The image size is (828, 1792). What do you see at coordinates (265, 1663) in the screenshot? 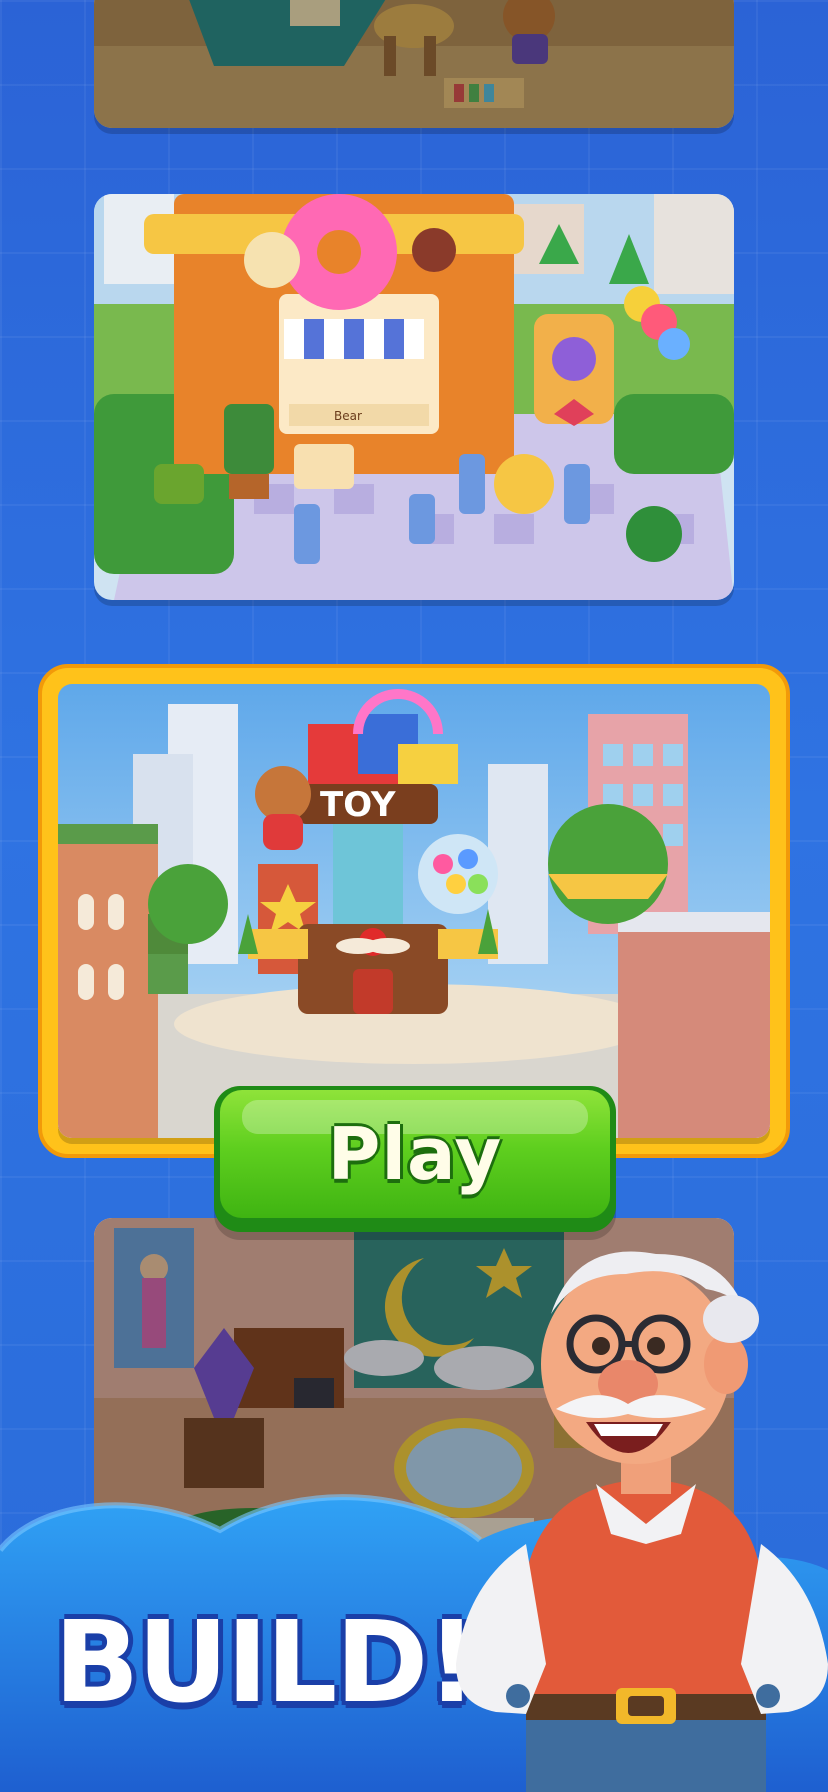
I see `build-banner-title: BUILD!` at bounding box center [265, 1663].